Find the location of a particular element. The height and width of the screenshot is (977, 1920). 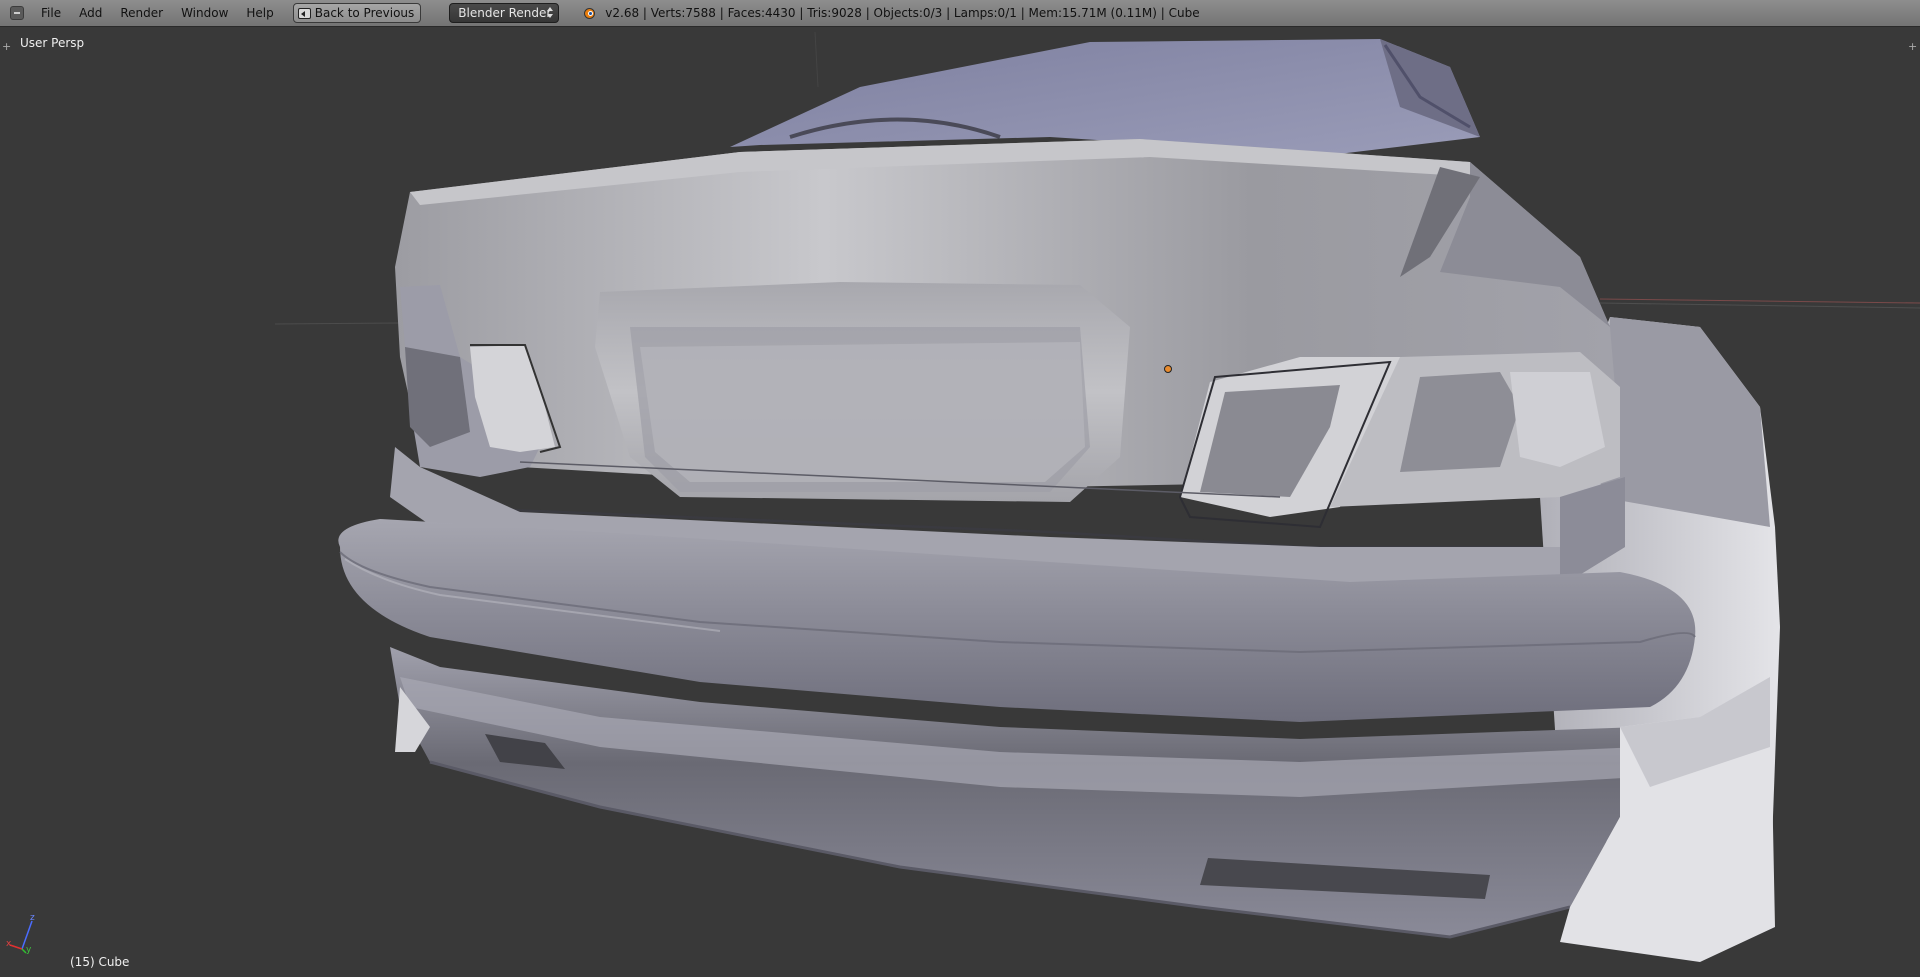

menu-file: File is located at coordinates (51, 13).